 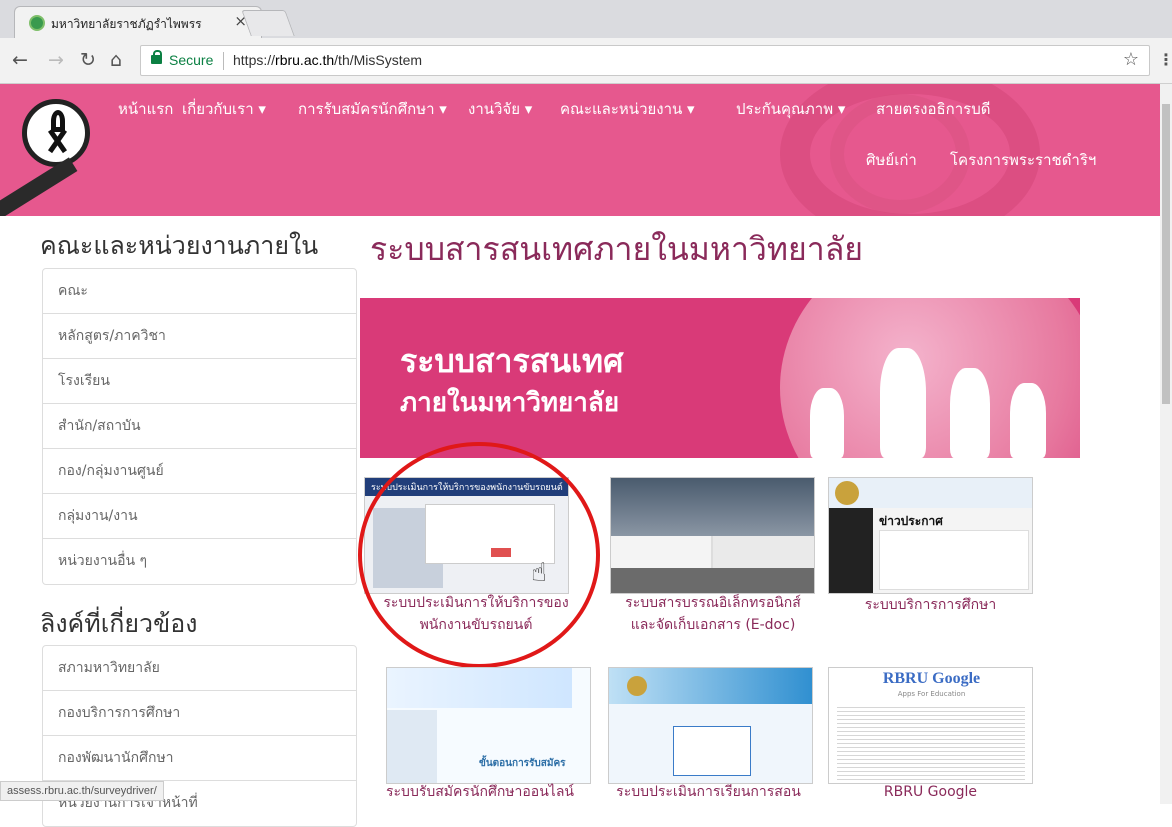 I want to click on card-teaching-evaluation-caption: ระบบประเมินการเรียนการสอน, so click(x=708, y=792).